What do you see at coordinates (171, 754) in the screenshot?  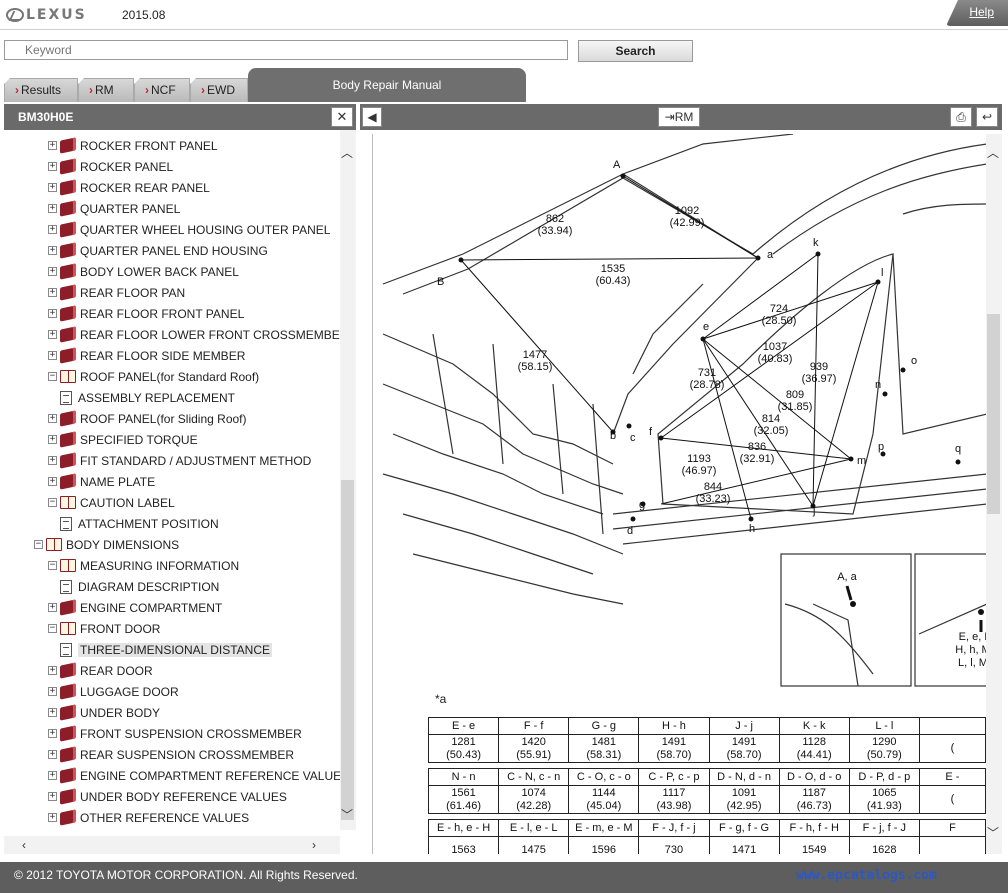 I see `tree-item: + REAR SUSPENSION CROSSMEMBER` at bounding box center [171, 754].